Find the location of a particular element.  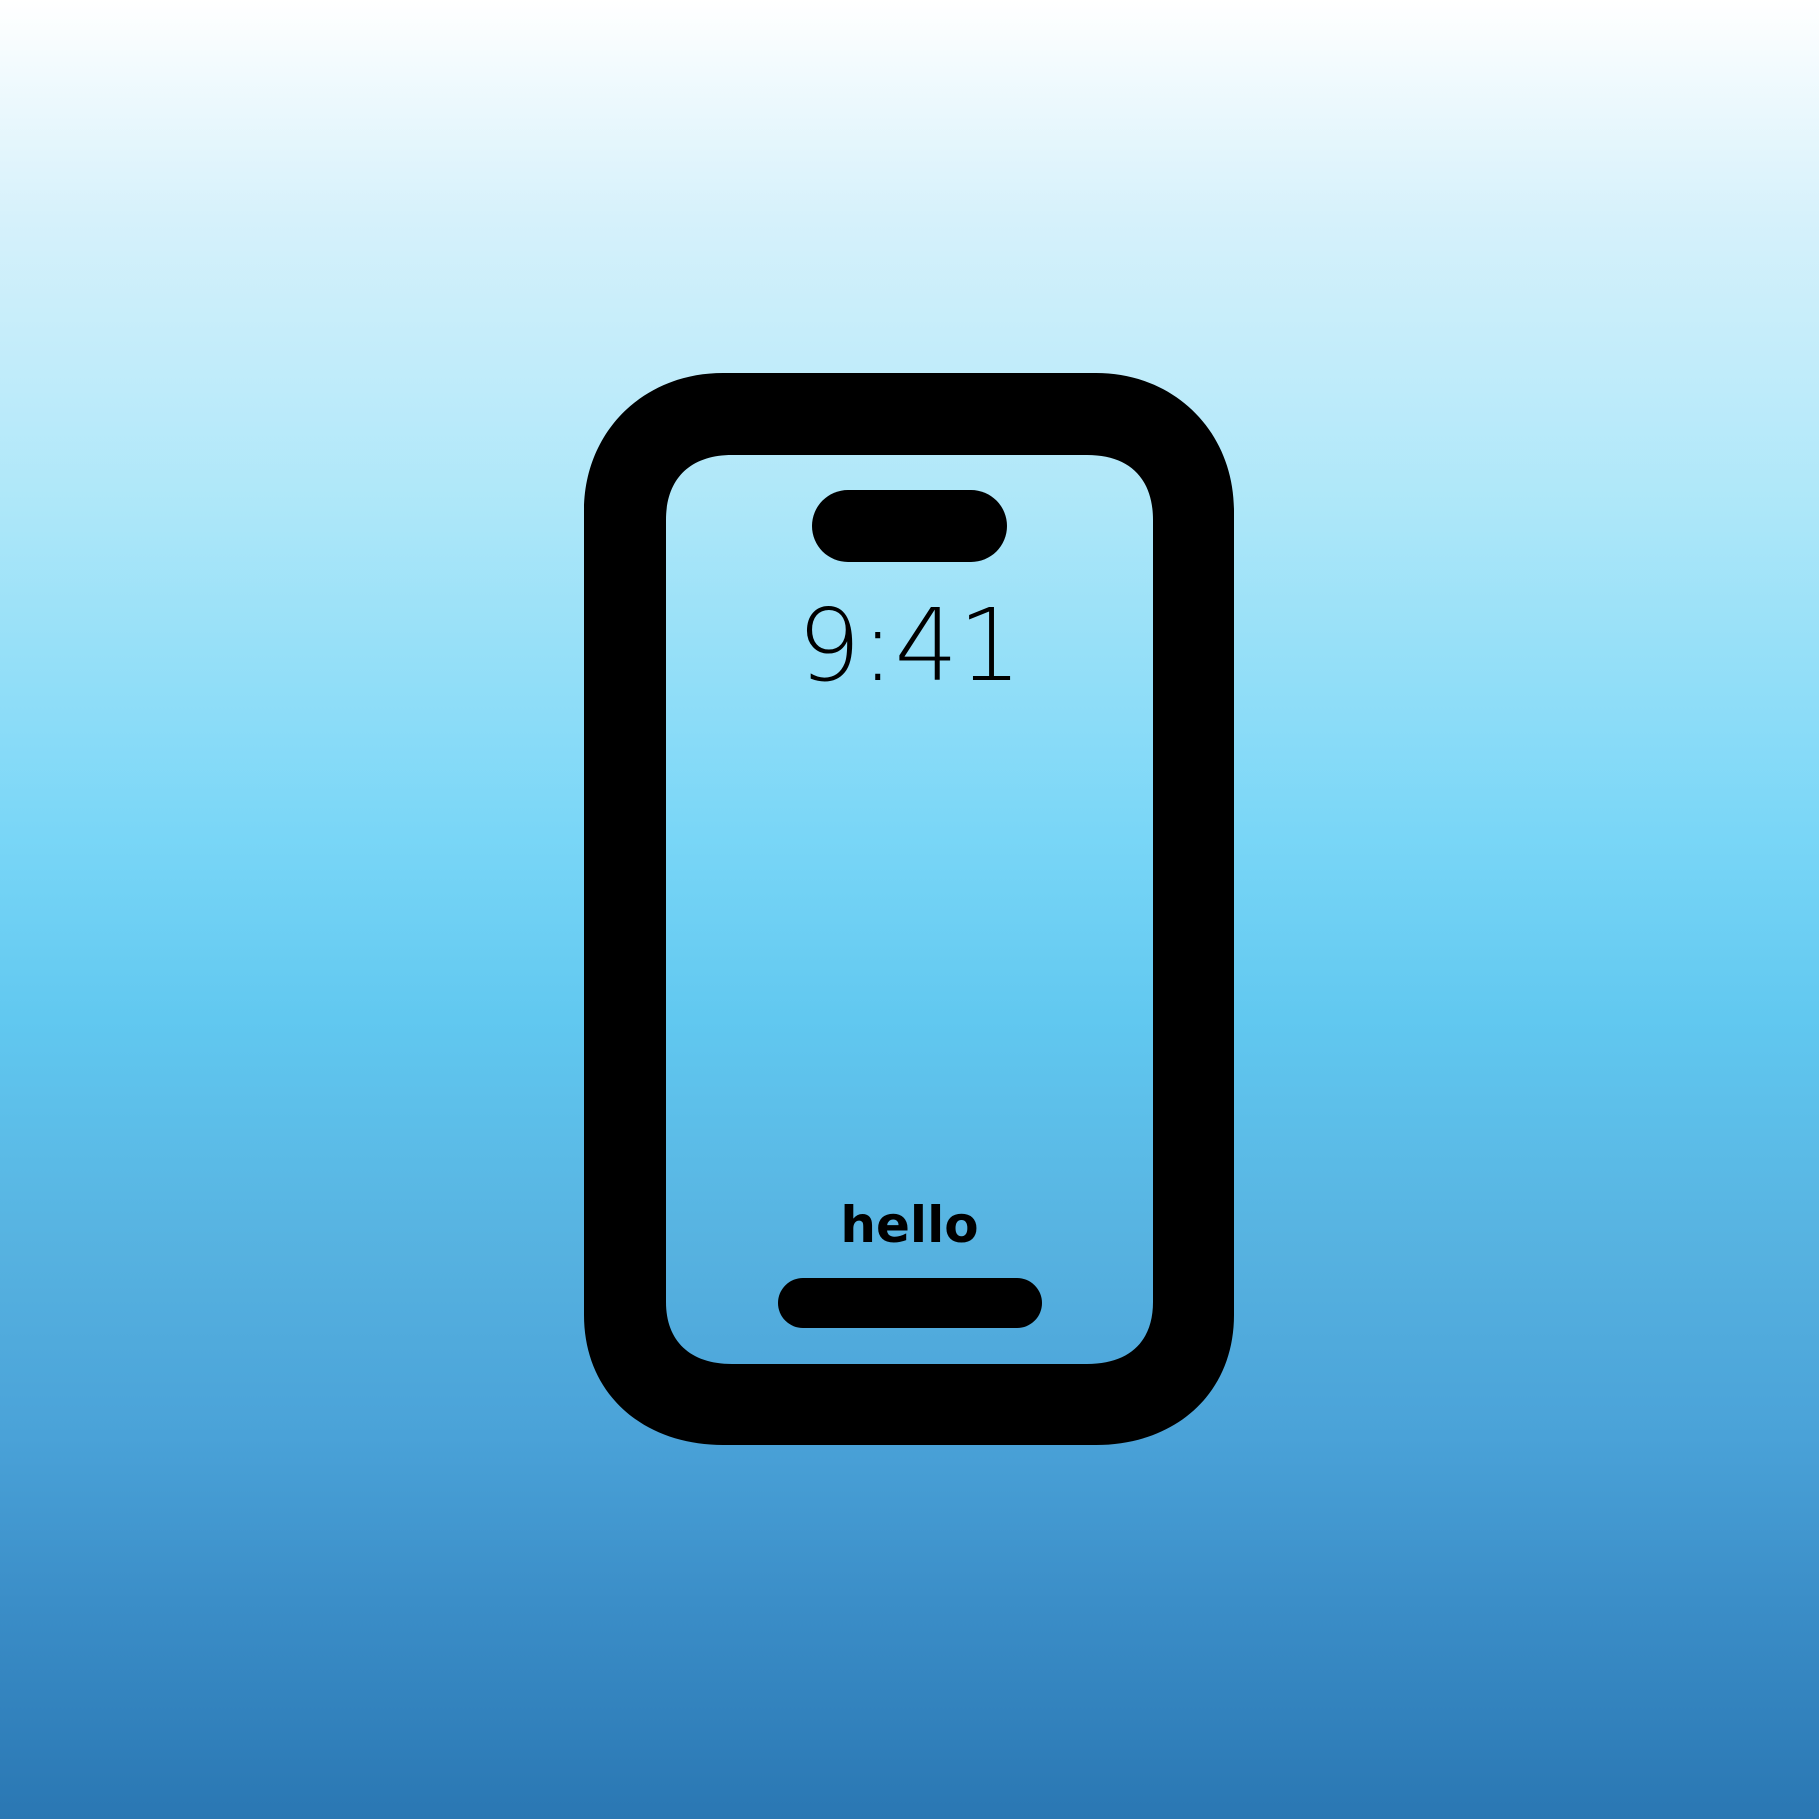

home-indicator-icon is located at coordinates (910, 1303).